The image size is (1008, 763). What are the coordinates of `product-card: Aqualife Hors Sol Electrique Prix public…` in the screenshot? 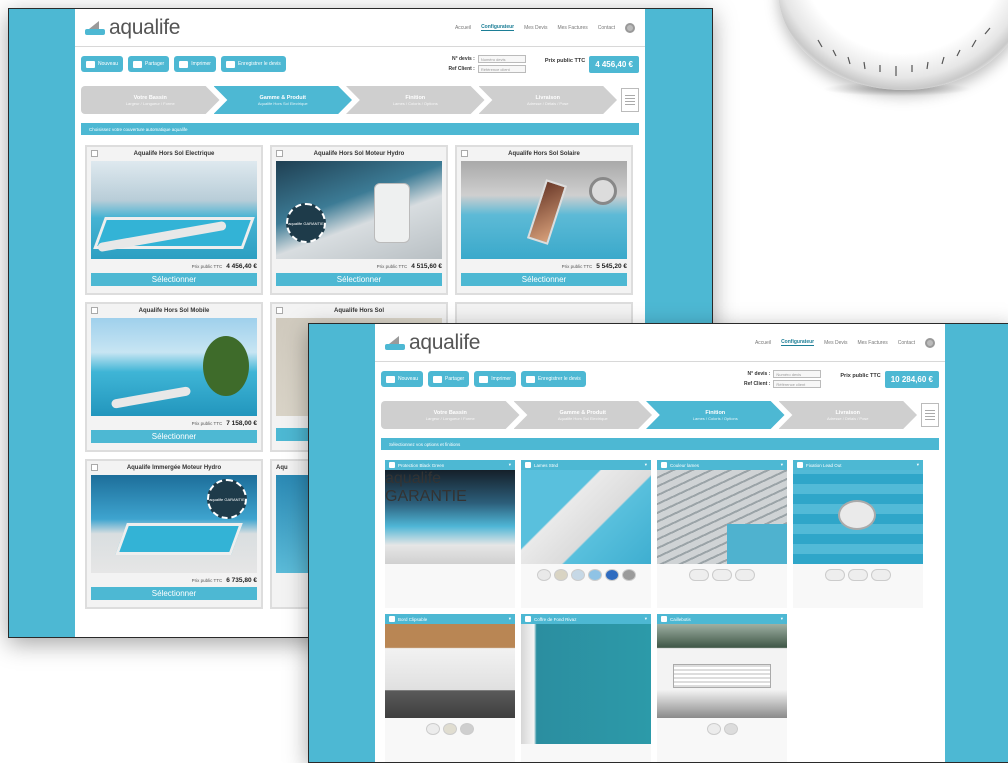 It's located at (174, 220).